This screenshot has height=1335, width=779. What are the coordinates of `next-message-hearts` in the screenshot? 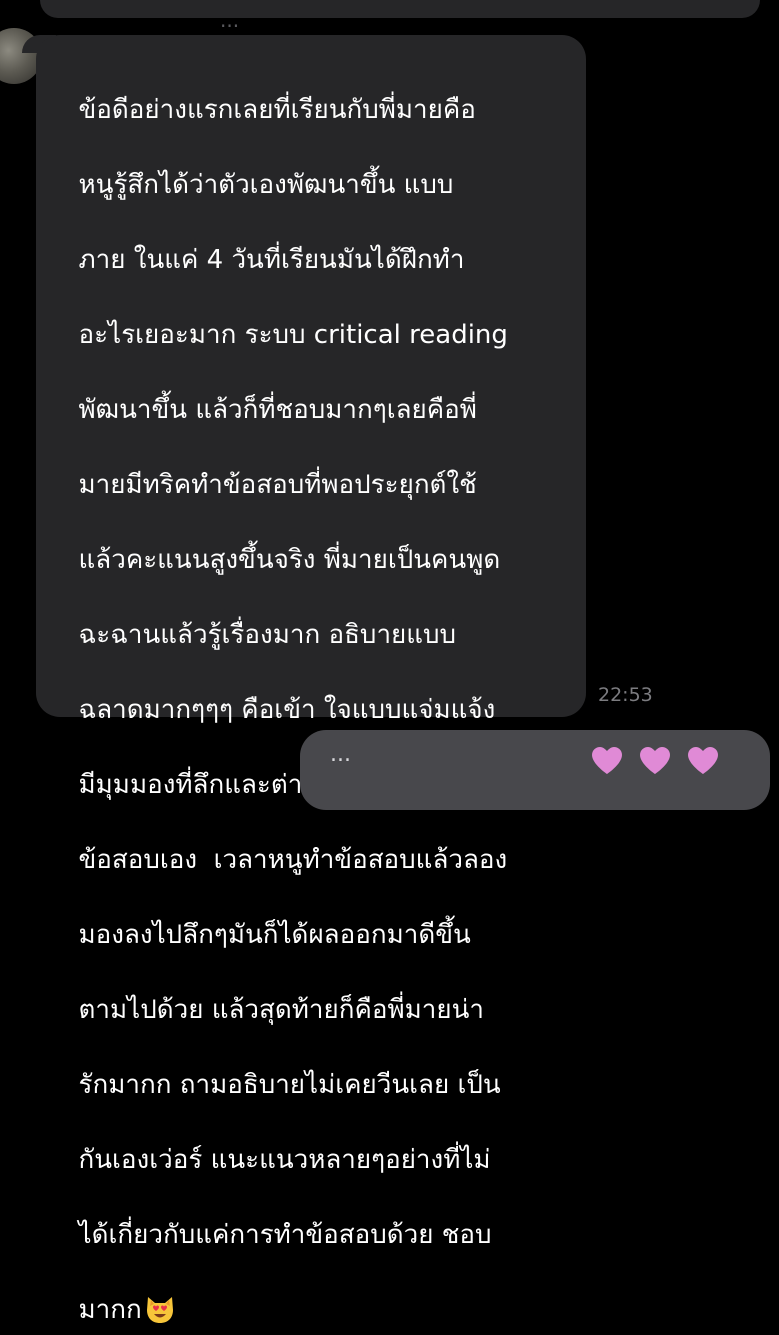 It's located at (655, 760).